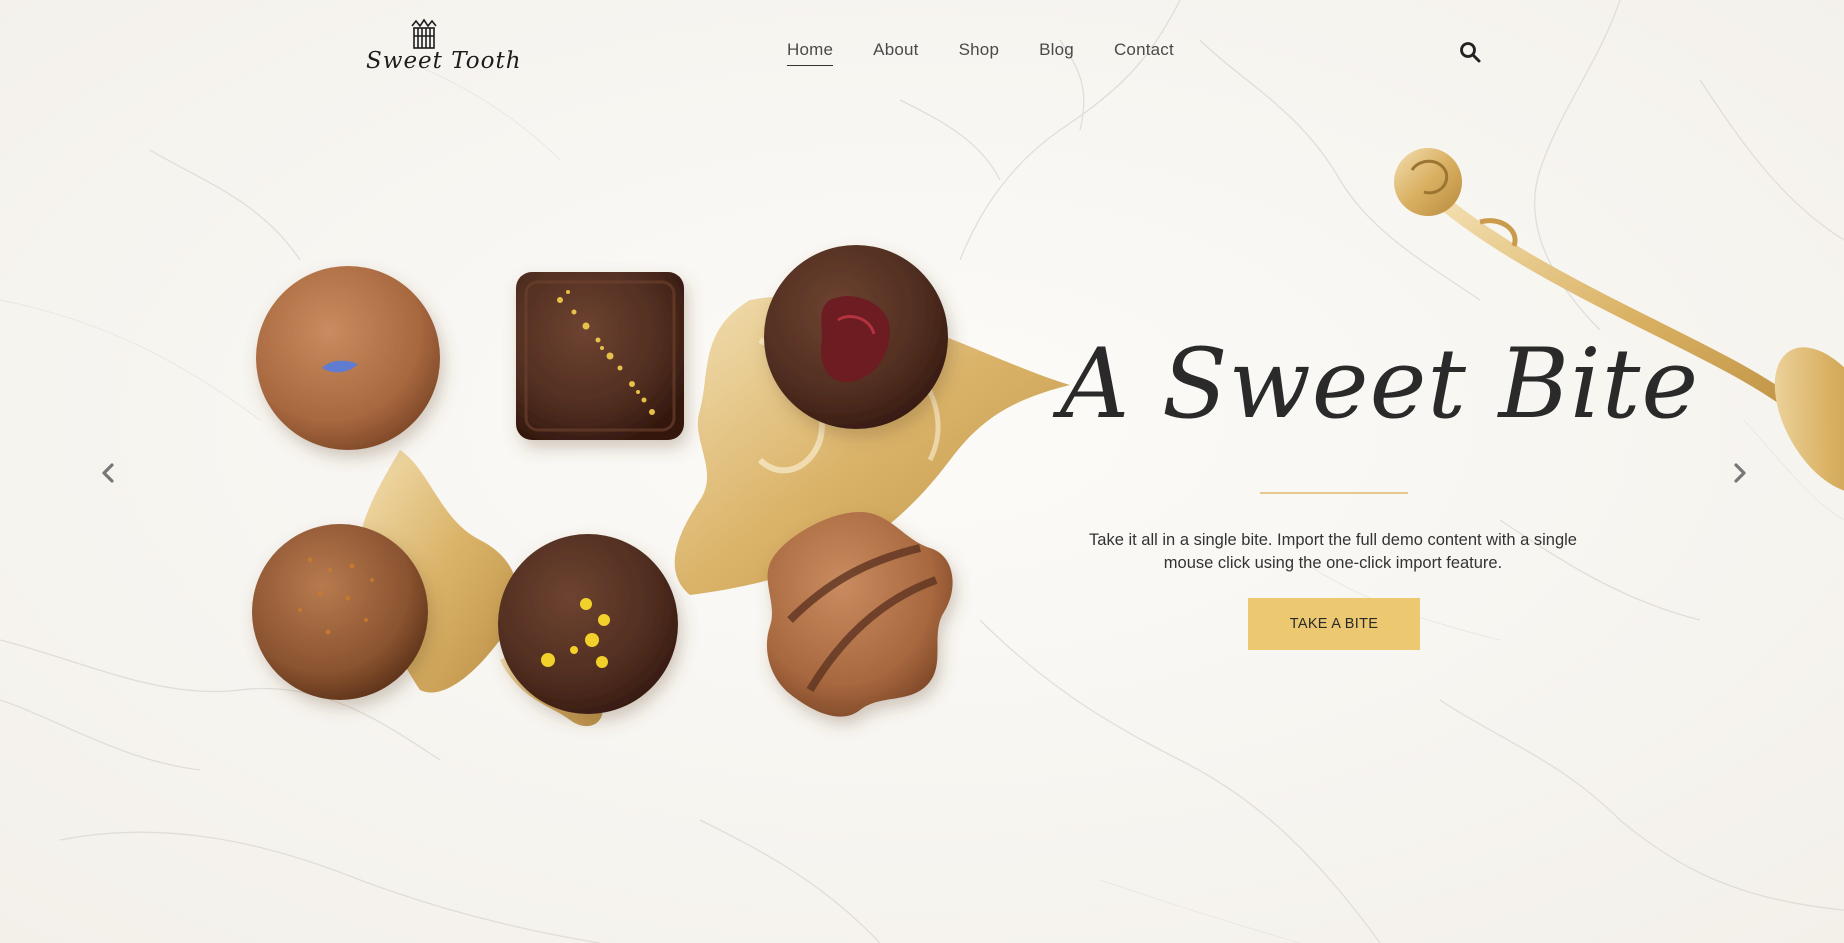  What do you see at coordinates (424, 33) in the screenshot?
I see `crown-icon` at bounding box center [424, 33].